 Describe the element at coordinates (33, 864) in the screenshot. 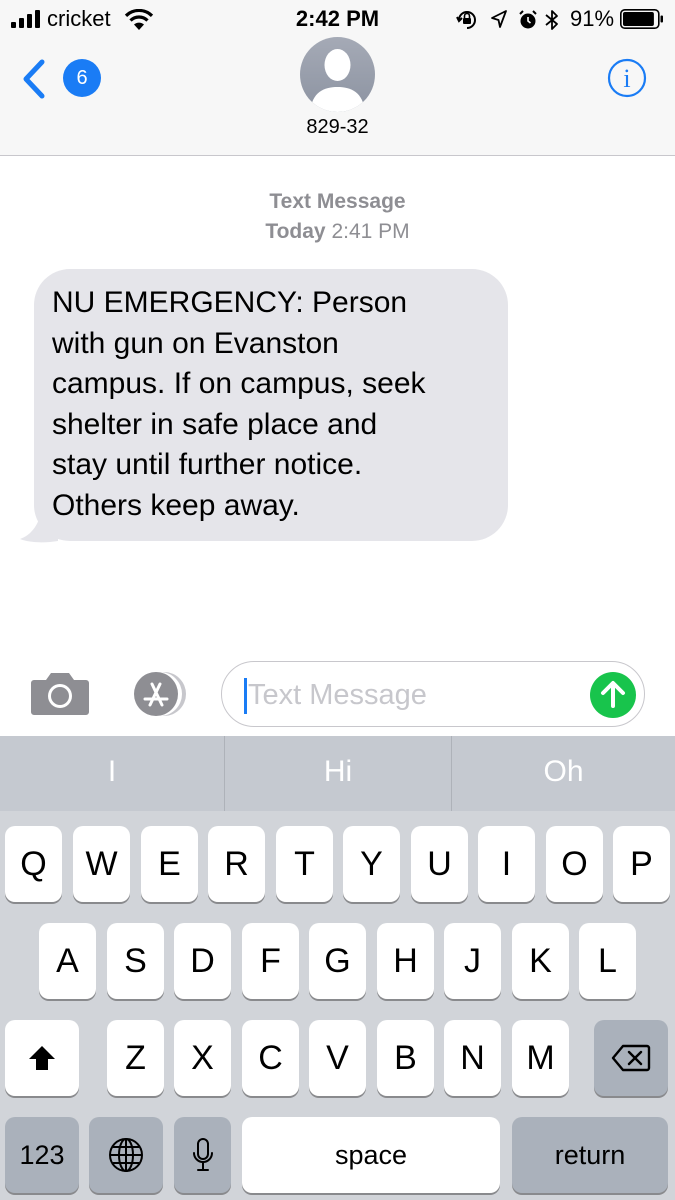

I see `key-q: Q` at that location.